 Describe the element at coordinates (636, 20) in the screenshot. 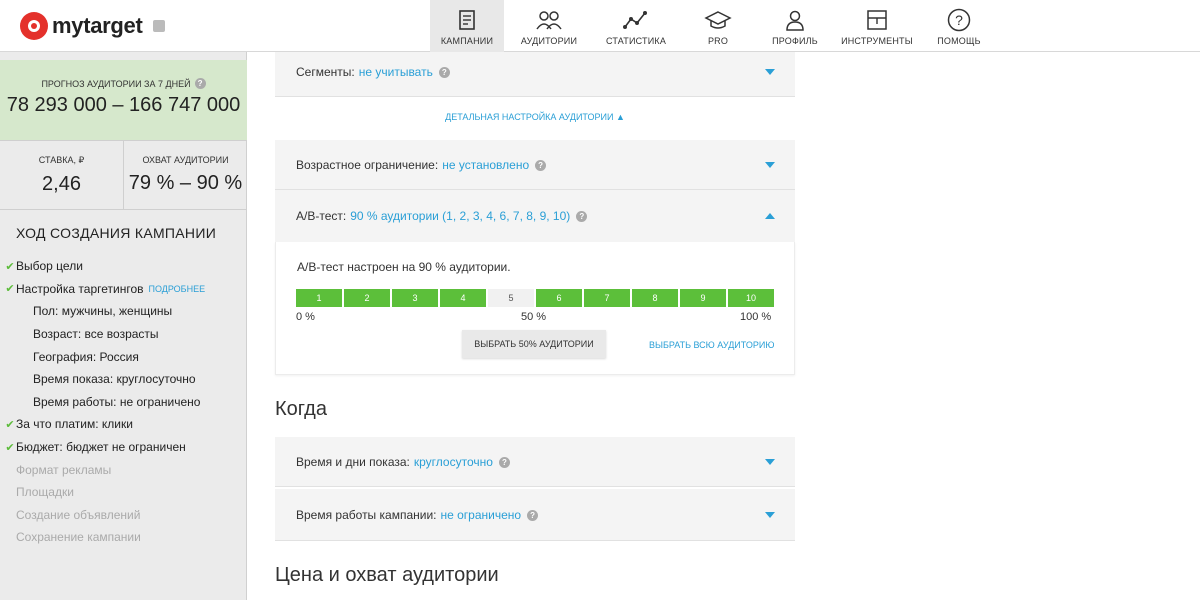

I see `statistics-icon` at that location.